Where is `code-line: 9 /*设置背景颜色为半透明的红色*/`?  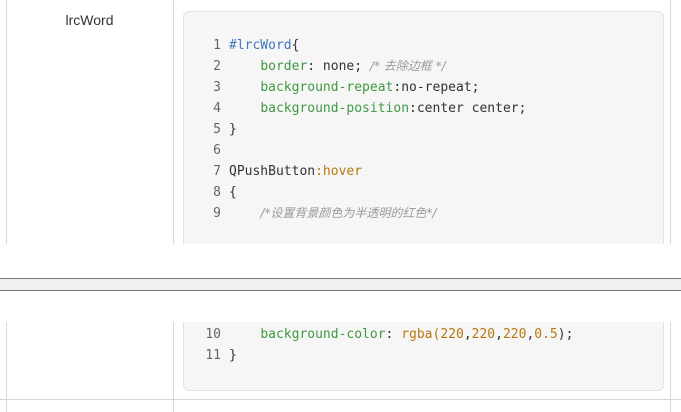 code-line: 9 /*设置背景颜色为半透明的红色*/ is located at coordinates (423, 213).